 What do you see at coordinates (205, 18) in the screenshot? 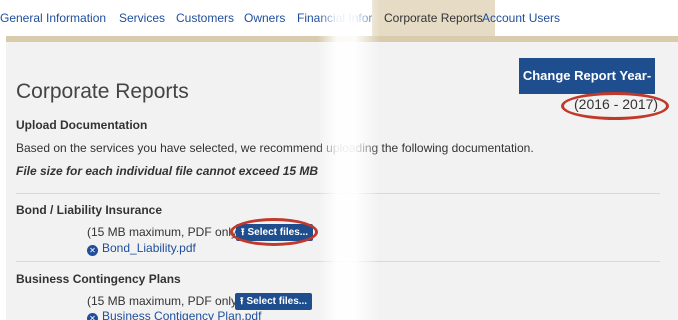
I see `tab-customers: Customers` at bounding box center [205, 18].